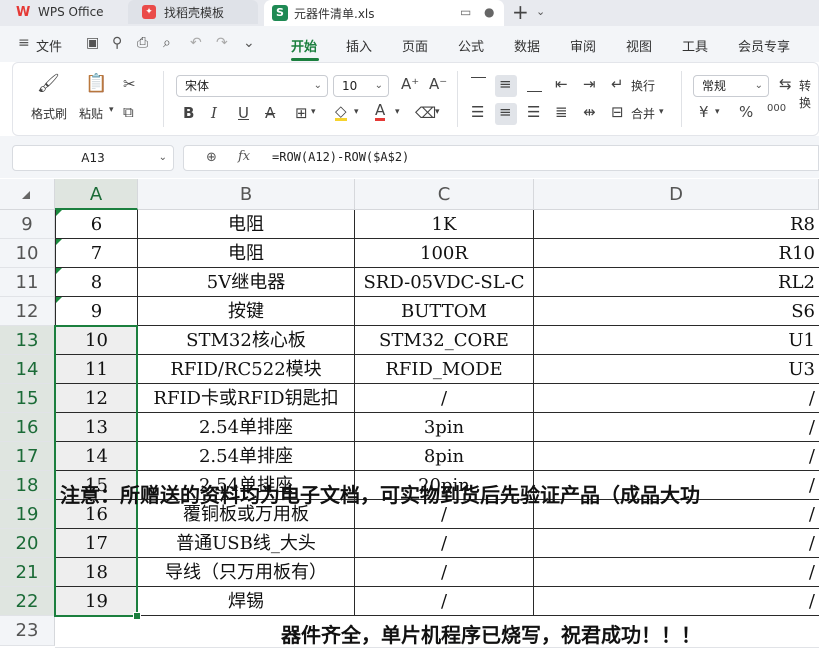 This screenshot has width=819, height=666. Describe the element at coordinates (533, 112) in the screenshot. I see `align-right-icon: ☰` at that location.